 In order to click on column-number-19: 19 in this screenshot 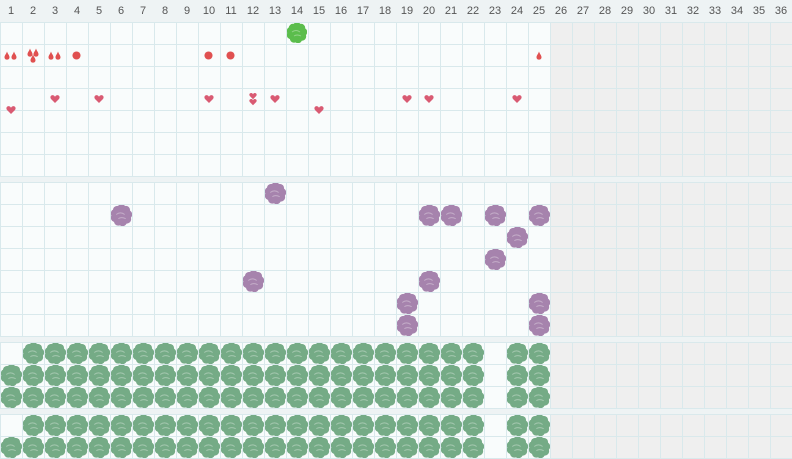, I will do `click(407, 11)`.